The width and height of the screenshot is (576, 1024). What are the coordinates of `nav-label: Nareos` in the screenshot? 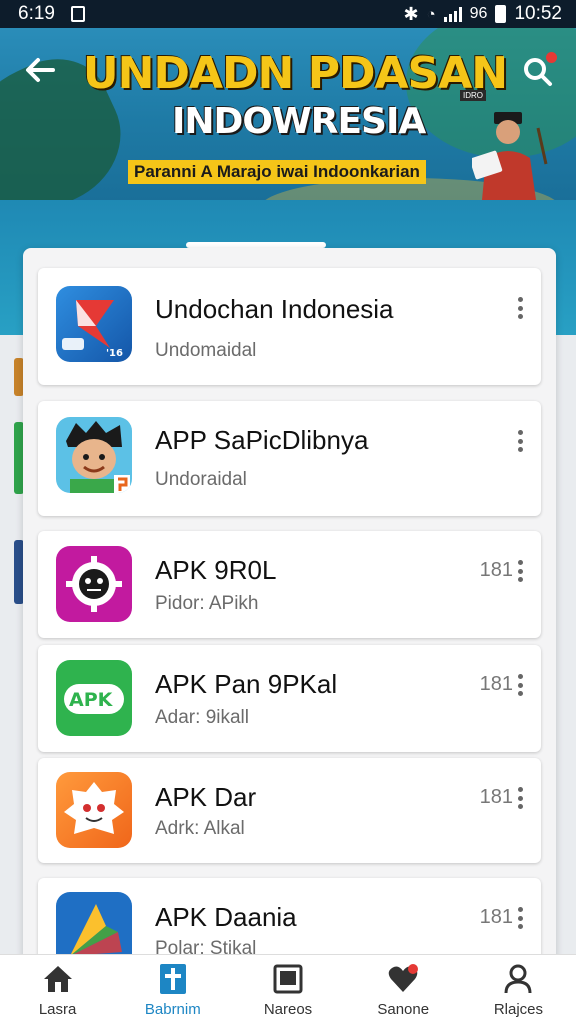 It's located at (288, 1009).